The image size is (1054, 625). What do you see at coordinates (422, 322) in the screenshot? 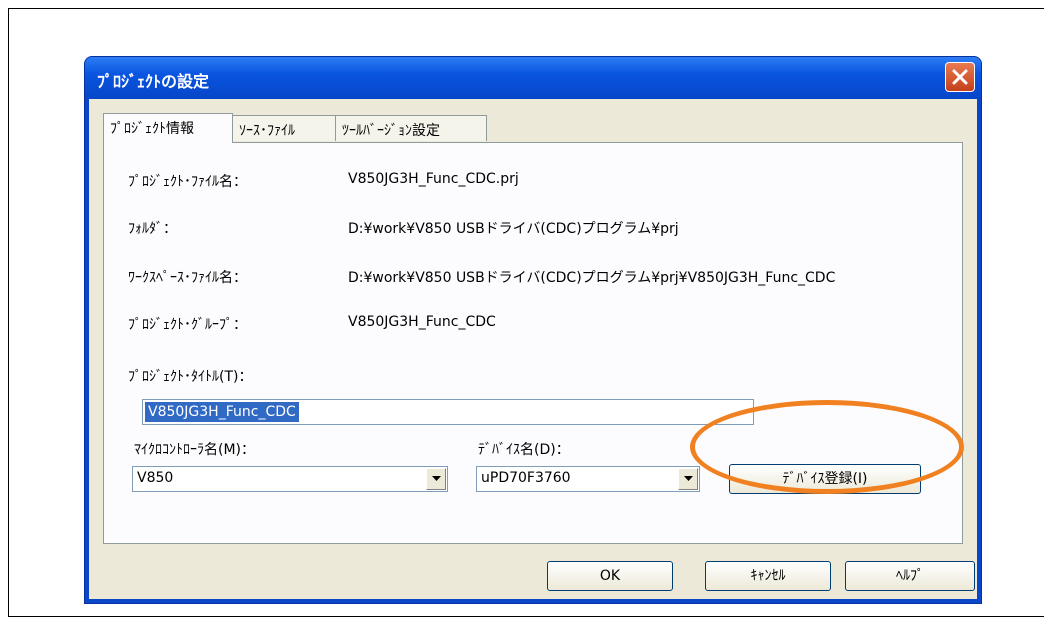
I see `project-group-value: V850JG3H_Func_CDC` at bounding box center [422, 322].